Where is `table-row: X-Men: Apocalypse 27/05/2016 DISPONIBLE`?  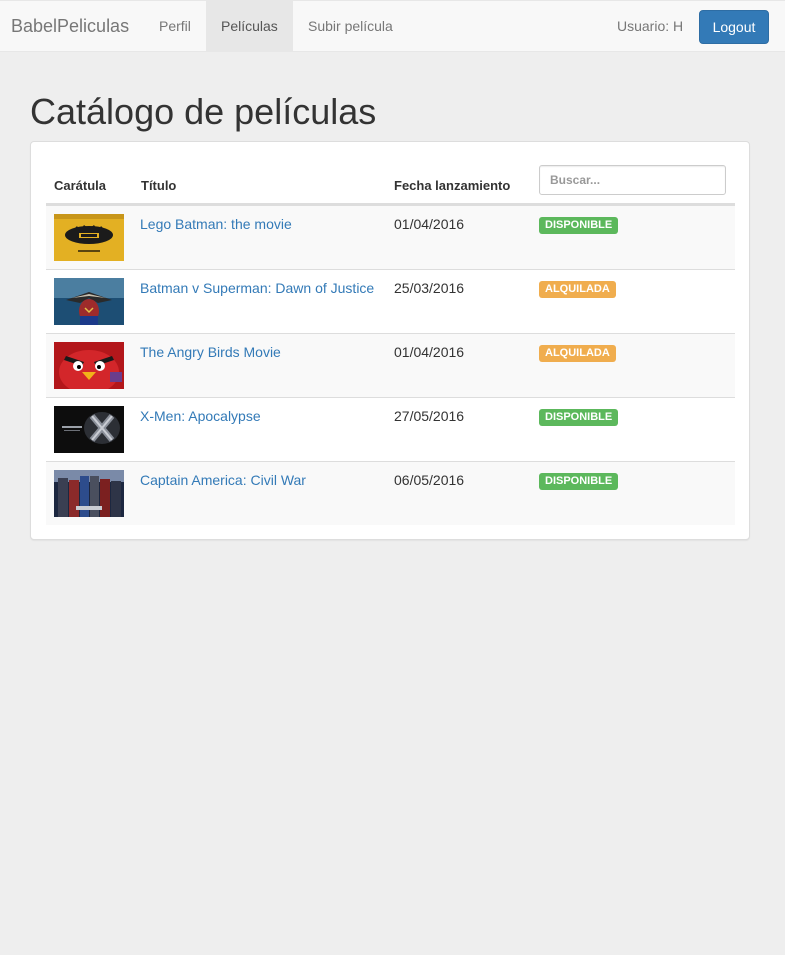 table-row: X-Men: Apocalypse 27/05/2016 DISPONIBLE is located at coordinates (390, 429).